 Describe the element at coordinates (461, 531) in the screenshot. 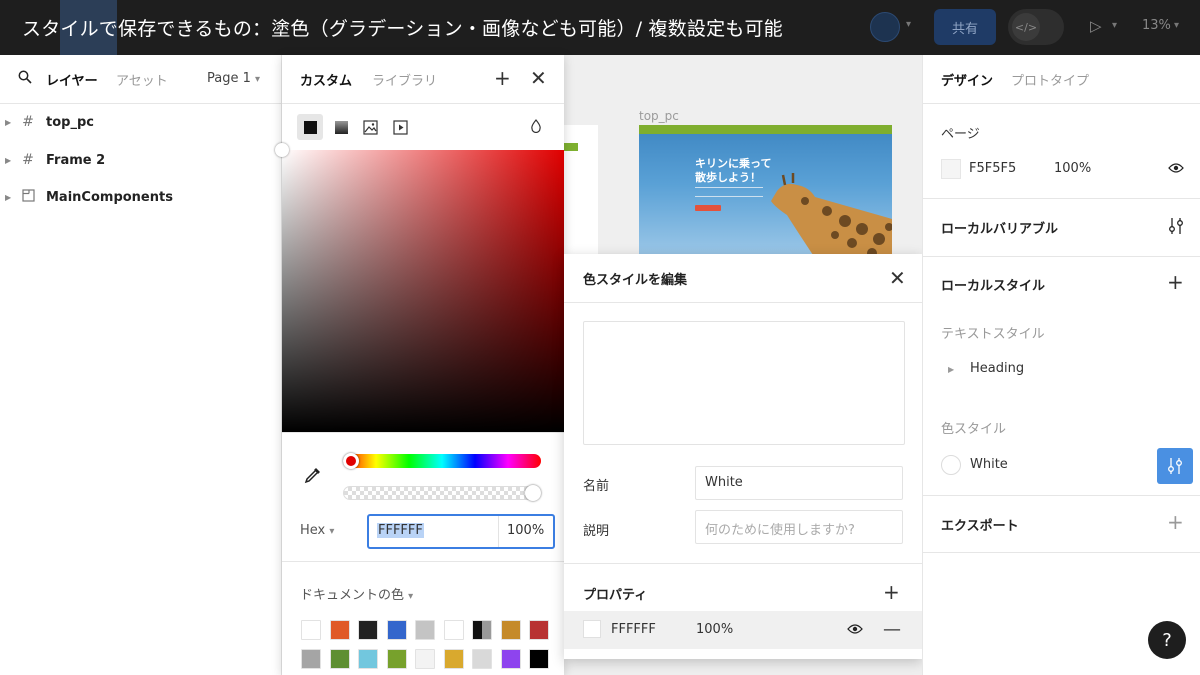

I see `color-value-box: FFFFFF 100%` at that location.